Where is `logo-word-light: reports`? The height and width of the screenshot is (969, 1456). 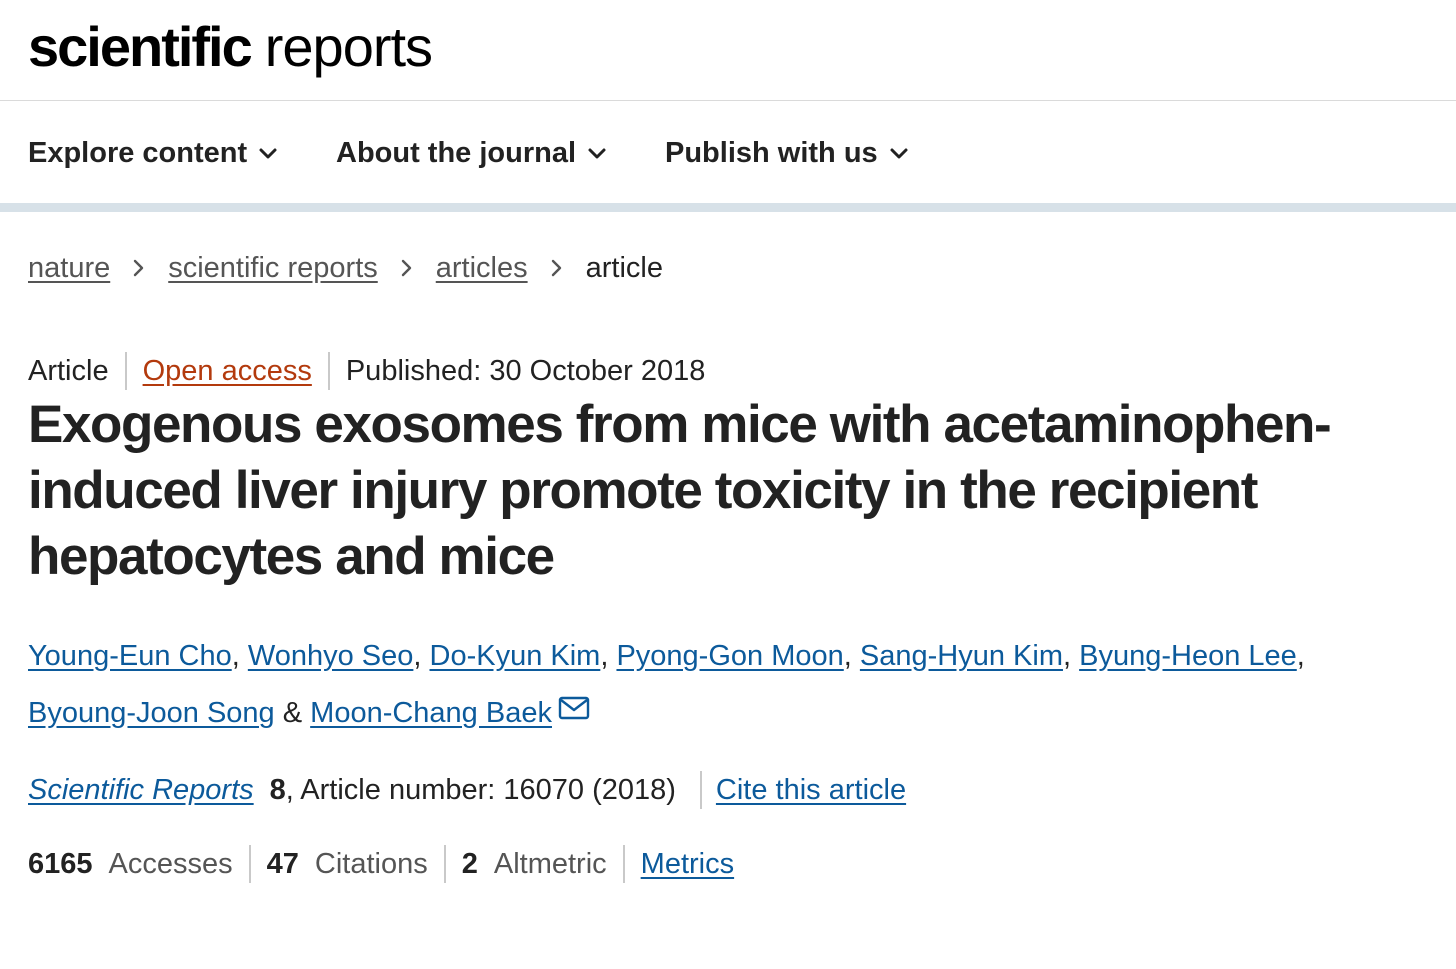 logo-word-light: reports is located at coordinates (348, 46).